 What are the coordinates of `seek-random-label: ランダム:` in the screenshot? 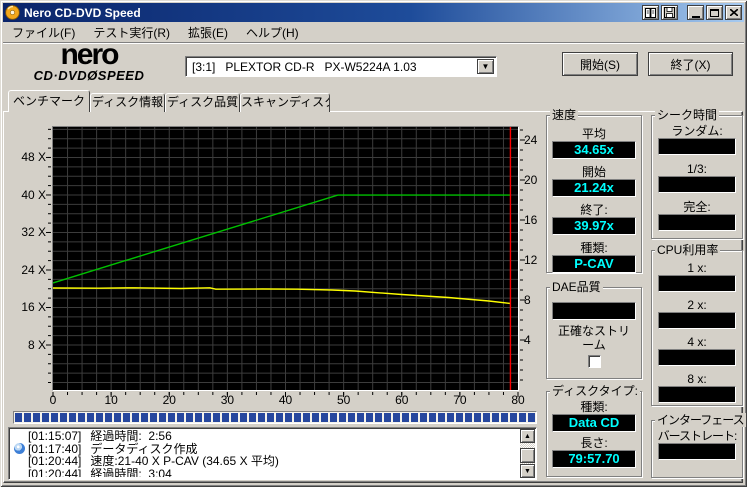 It's located at (697, 131).